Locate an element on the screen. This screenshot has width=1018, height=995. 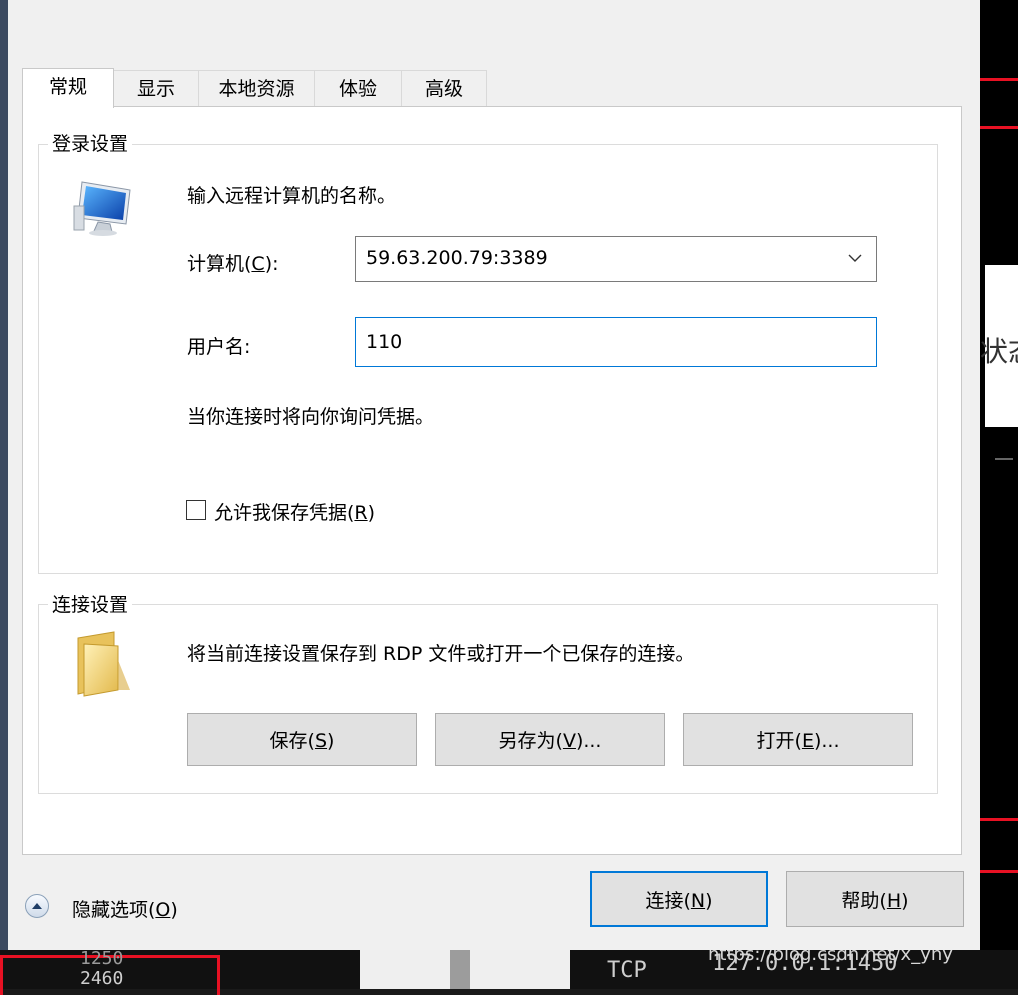
login-settings-title: 登录设置 is located at coordinates (90, 144).